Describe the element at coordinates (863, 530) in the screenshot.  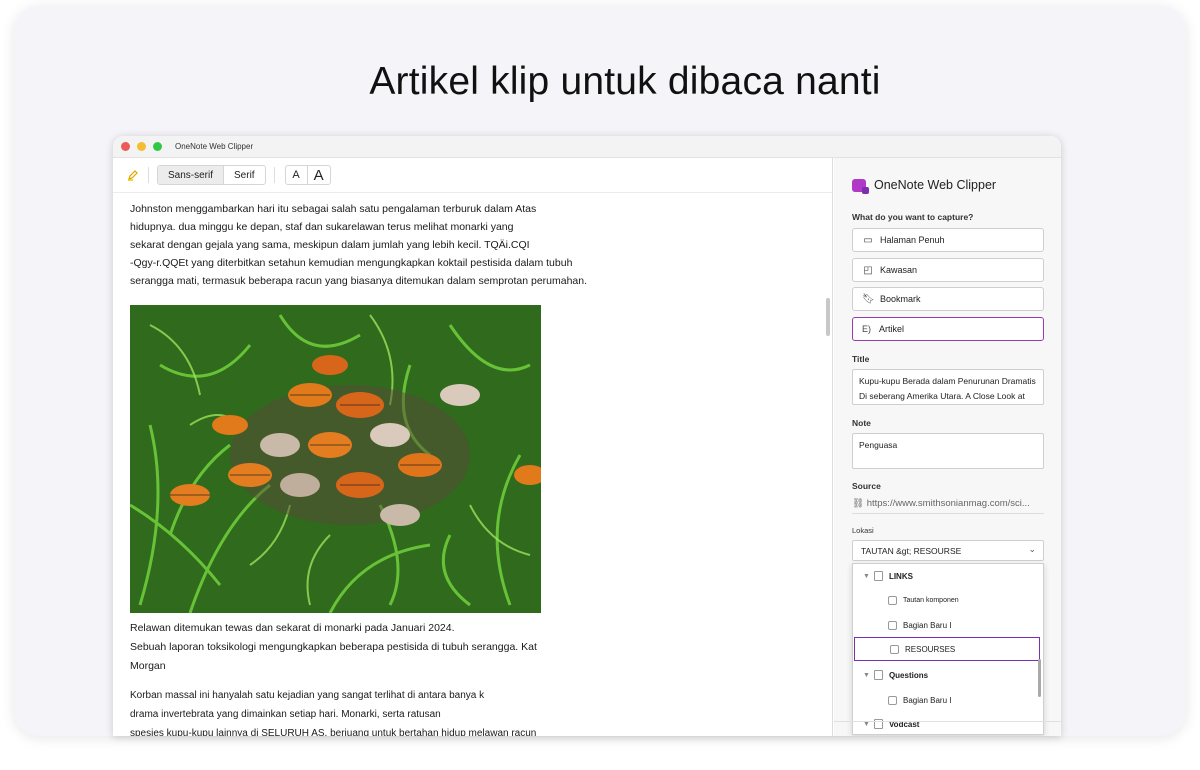
I see `location-label: Lokasi` at that location.